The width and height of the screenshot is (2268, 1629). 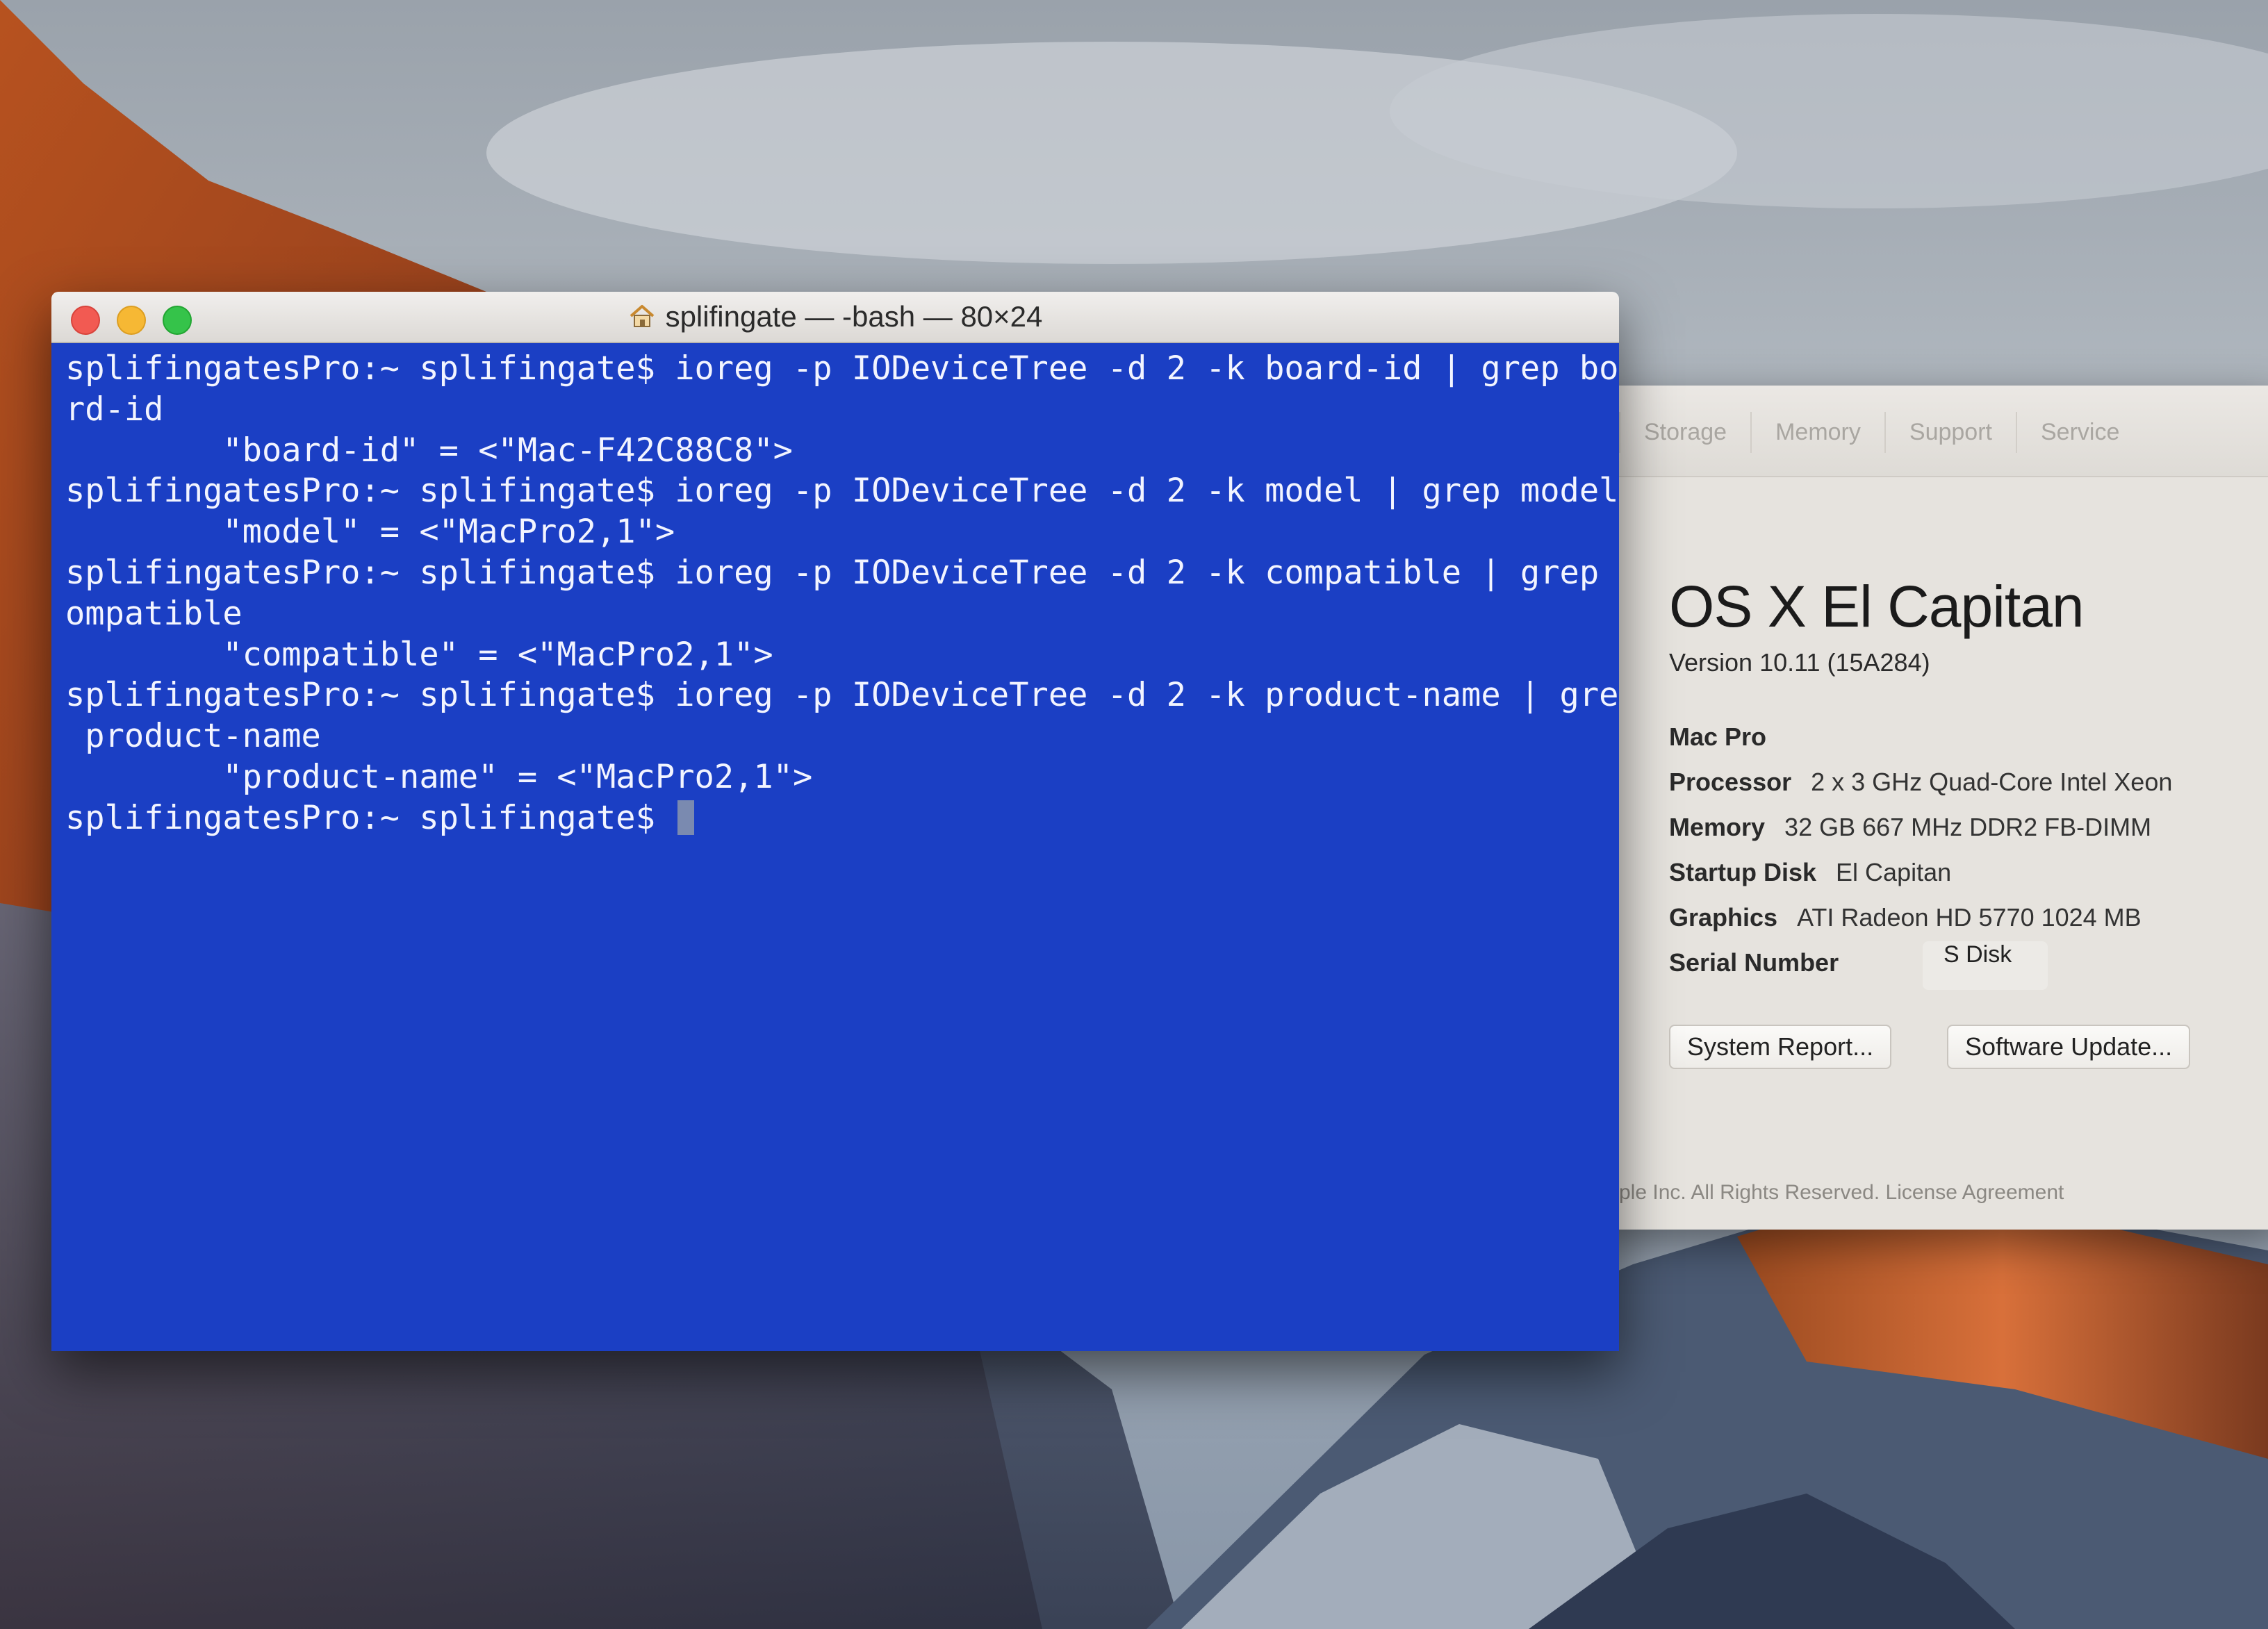 What do you see at coordinates (686, 817) in the screenshot?
I see `text-cursor` at bounding box center [686, 817].